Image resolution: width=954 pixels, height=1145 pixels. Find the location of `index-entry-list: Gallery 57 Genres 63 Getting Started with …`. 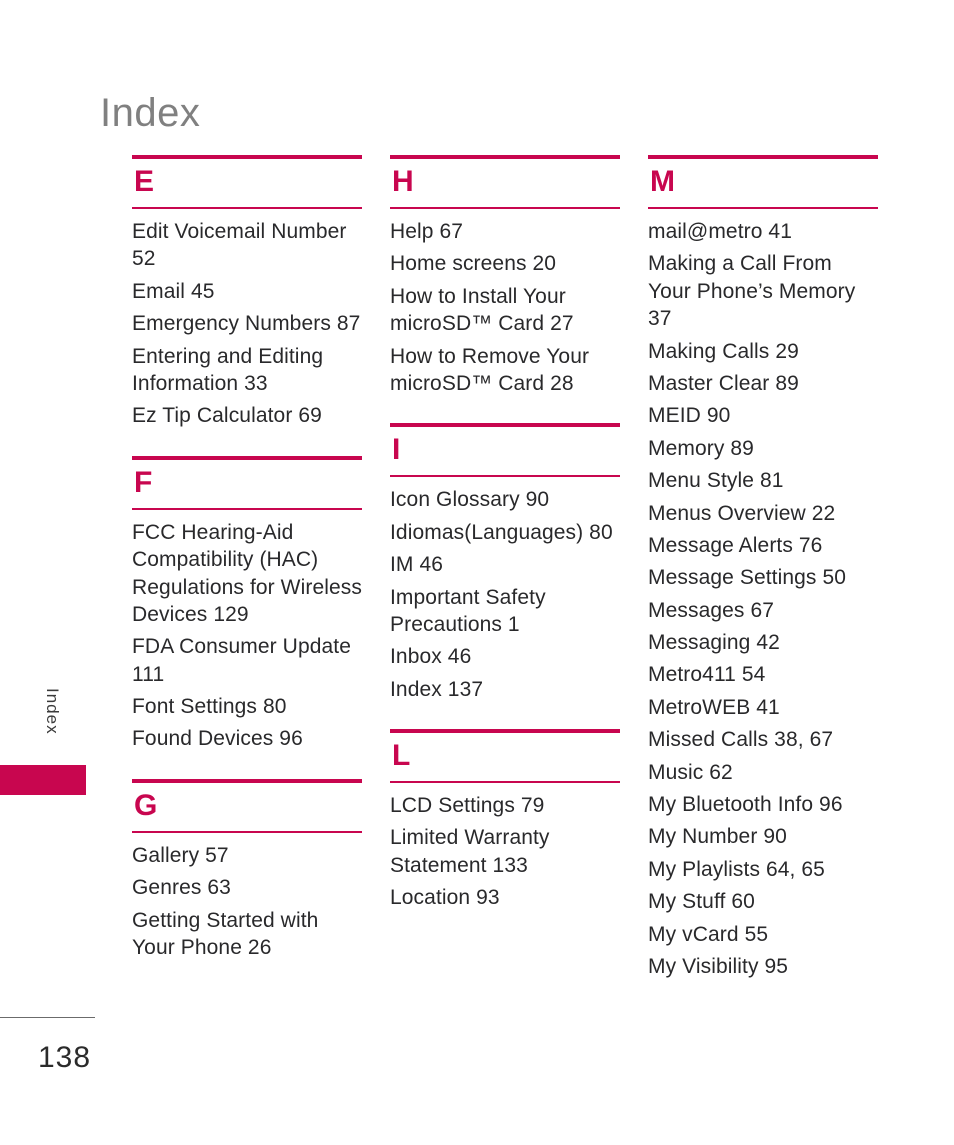

index-entry-list: Gallery 57 Genres 63 Getting Started with … is located at coordinates (247, 897).